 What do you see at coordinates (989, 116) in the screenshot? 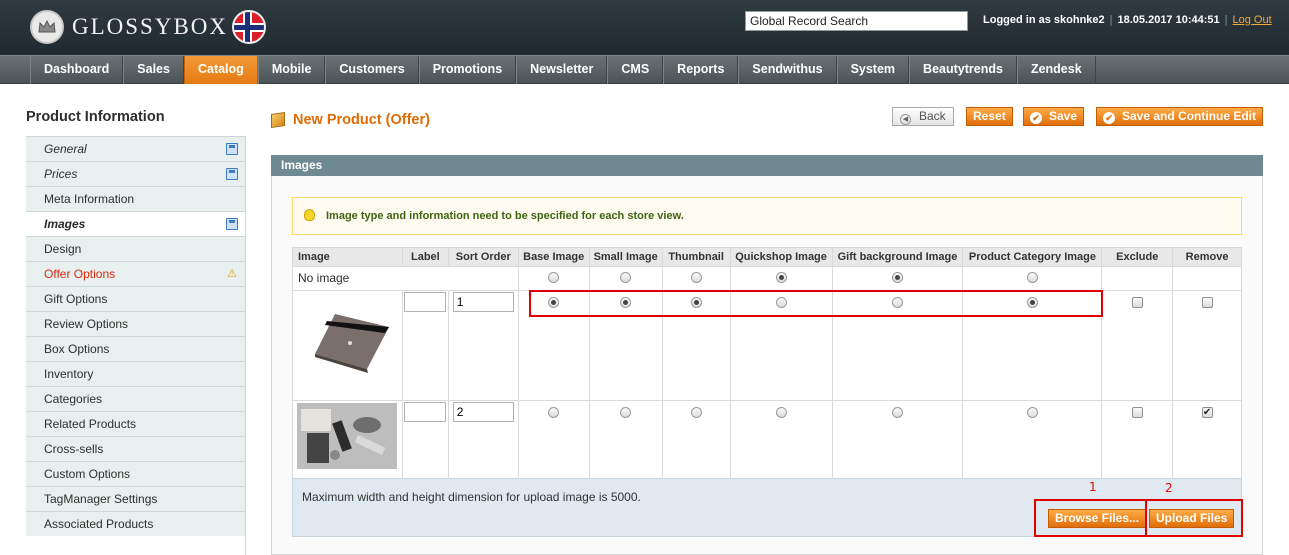
I see `reset-button: Reset` at bounding box center [989, 116].